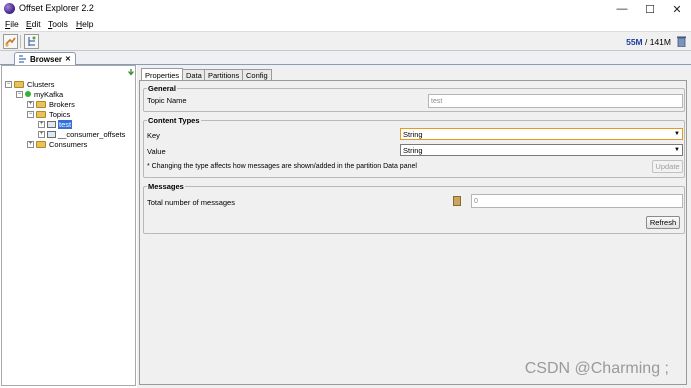 This screenshot has height=388, width=691. I want to click on document-tab-strip: Browser ✕, so click(345, 58).